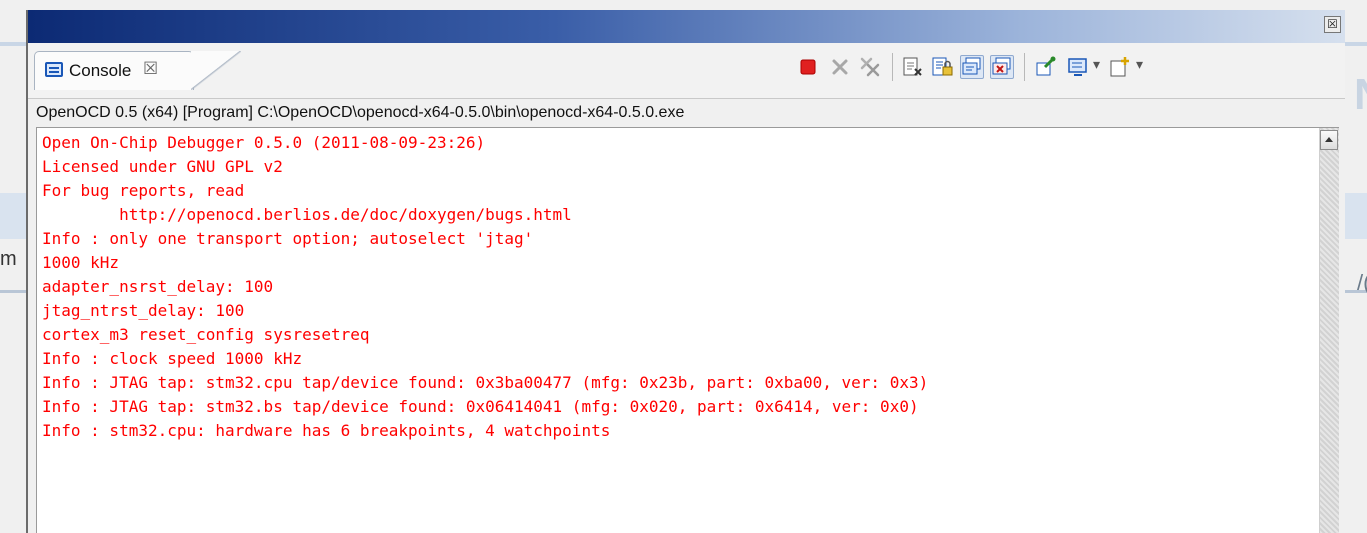  I want to click on console-line: 1000 kHz, so click(81, 262).